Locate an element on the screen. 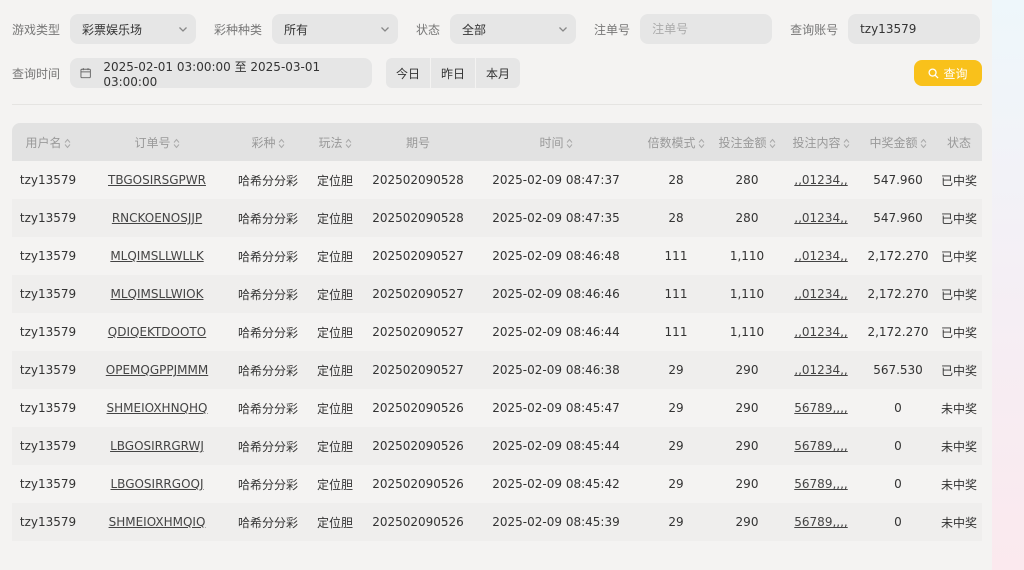 This screenshot has width=1024, height=570. order-no-link: SHMEIOXHMQIQ is located at coordinates (157, 522).